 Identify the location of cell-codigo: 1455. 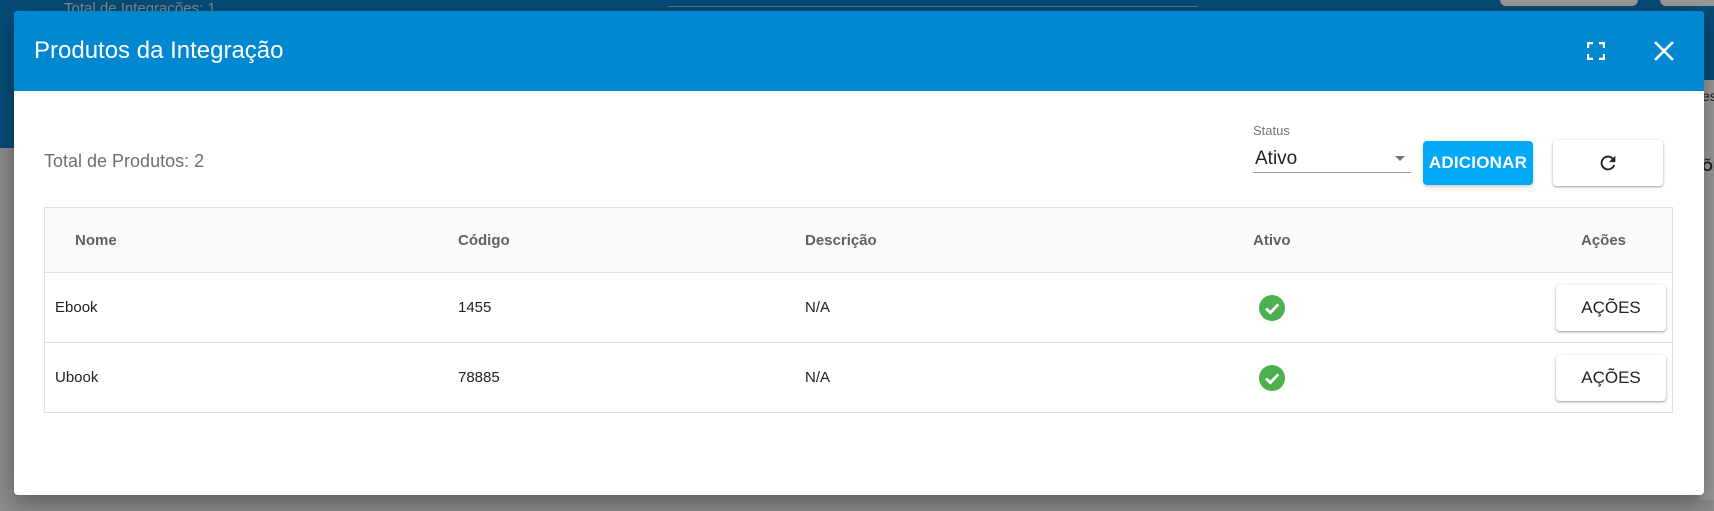
(475, 307).